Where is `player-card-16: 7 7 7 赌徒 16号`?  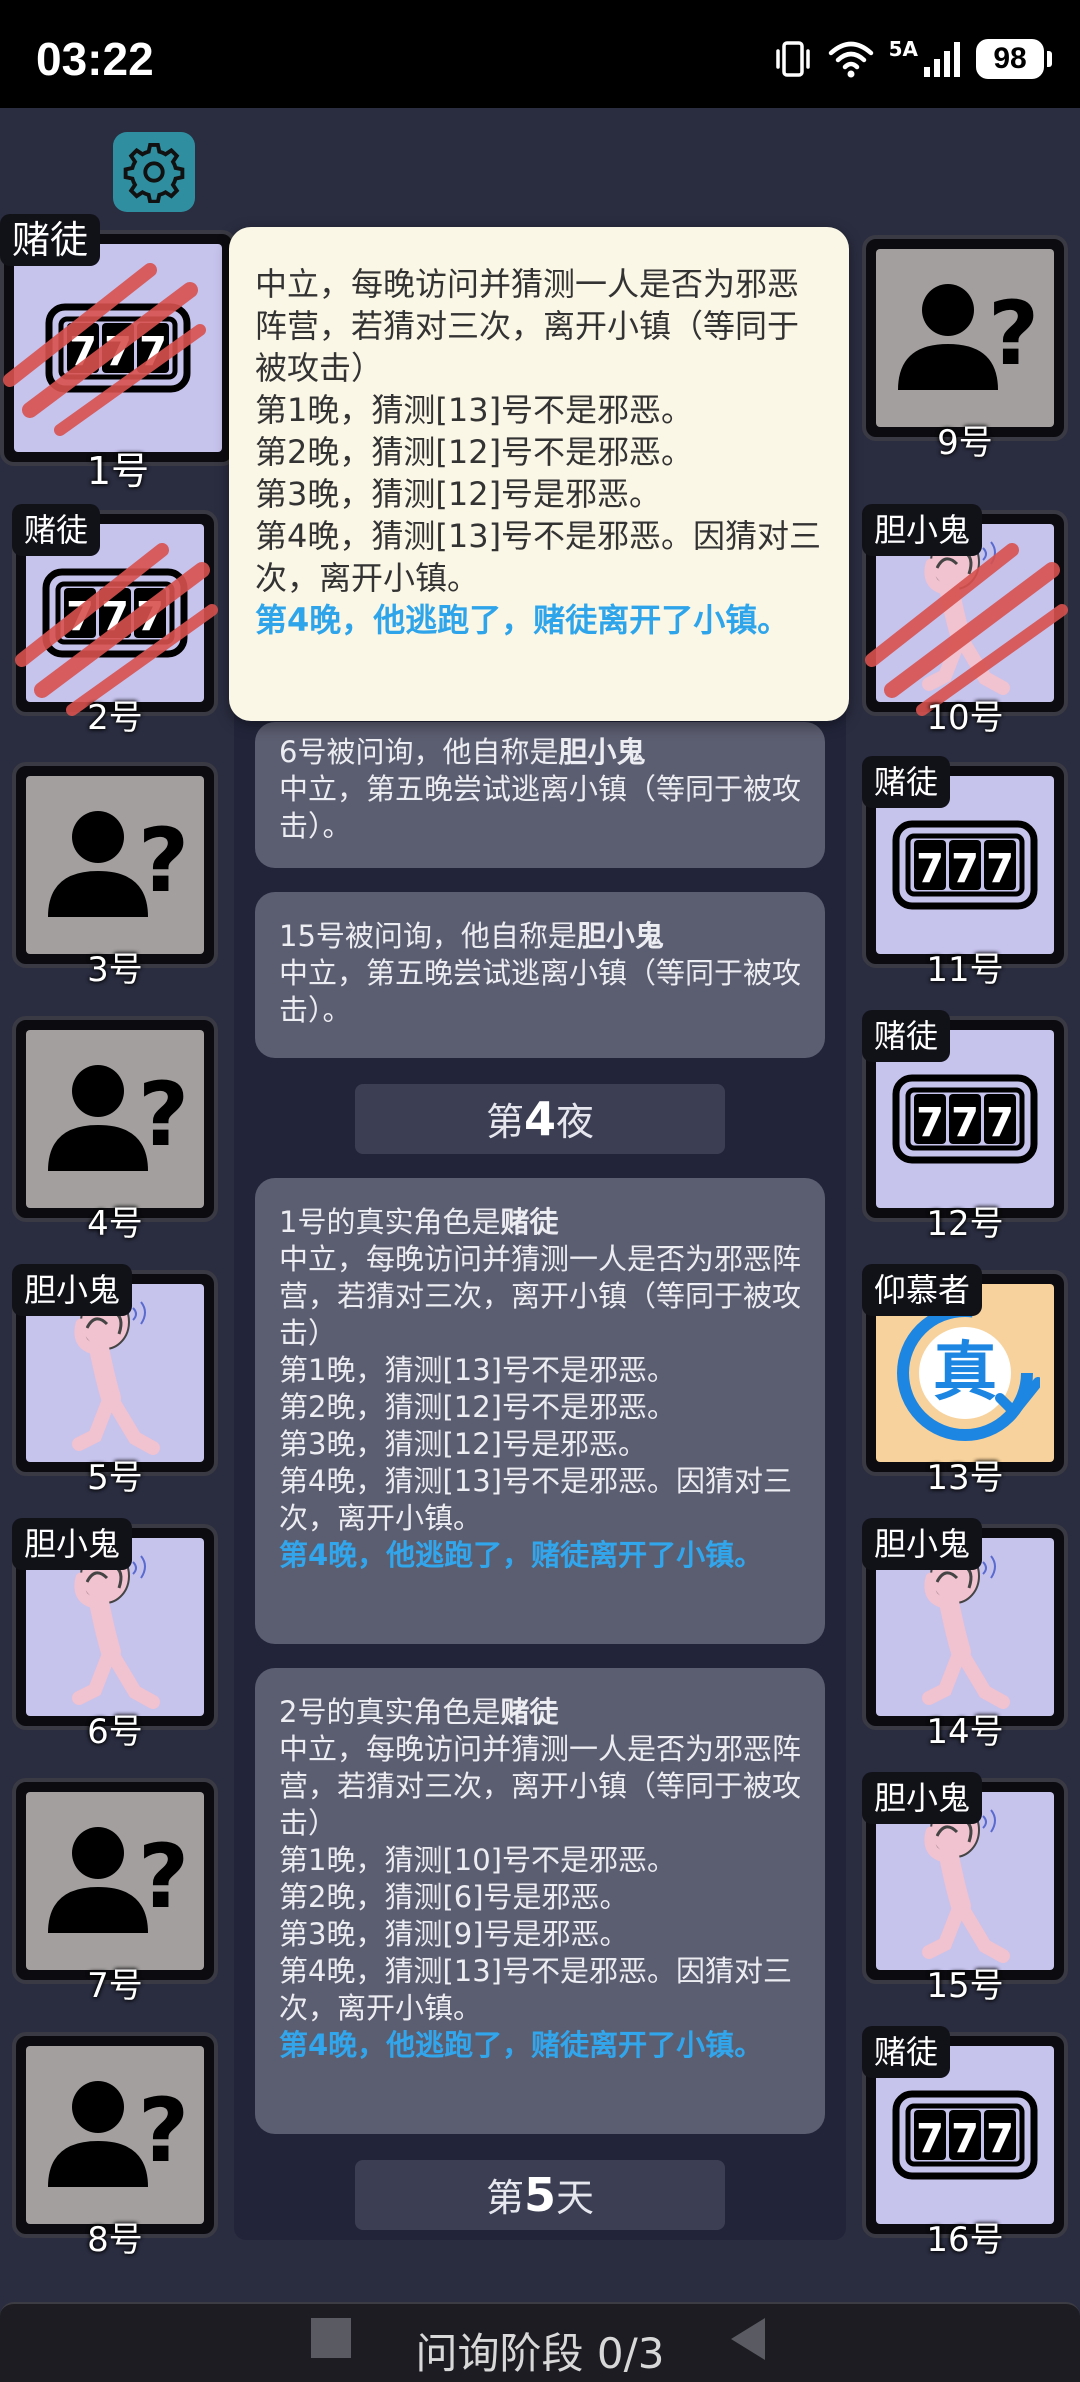 player-card-16: 7 7 7 赌徒 16号 is located at coordinates (965, 2143).